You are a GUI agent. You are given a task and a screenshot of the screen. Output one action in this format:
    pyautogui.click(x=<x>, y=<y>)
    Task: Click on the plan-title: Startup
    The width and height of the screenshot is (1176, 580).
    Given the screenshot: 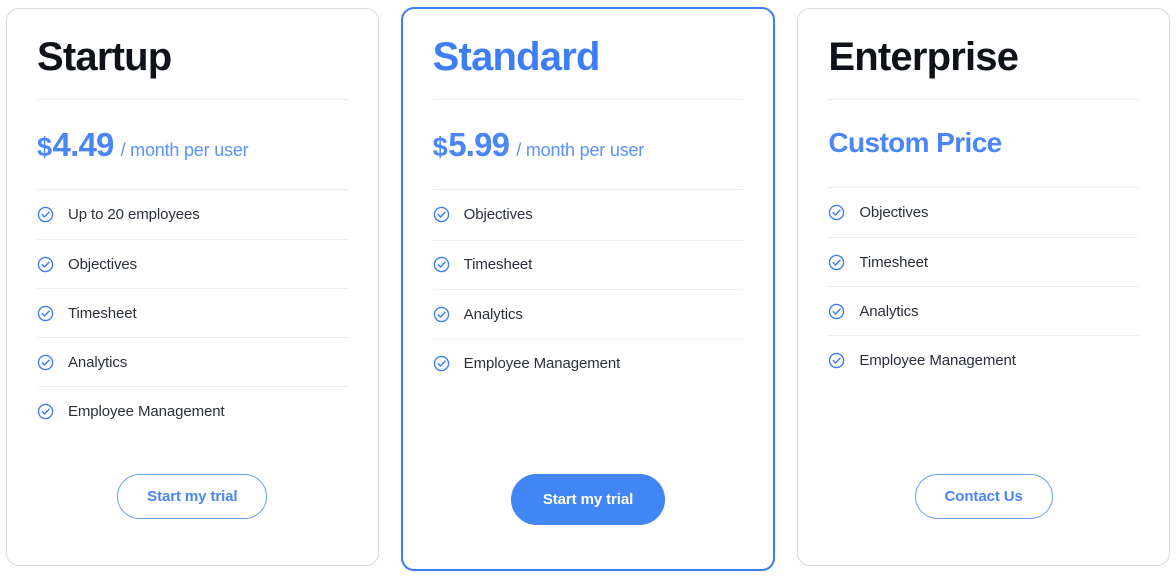 What is the action you would take?
    pyautogui.click(x=104, y=57)
    